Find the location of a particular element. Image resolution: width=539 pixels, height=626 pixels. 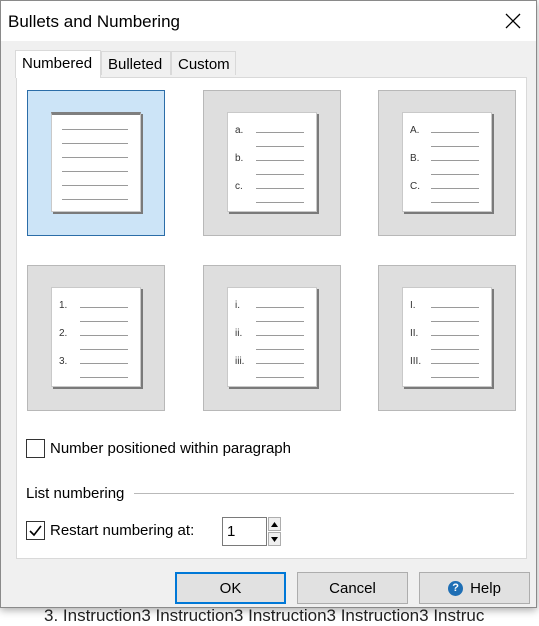

help-button: ? Help is located at coordinates (474, 588).